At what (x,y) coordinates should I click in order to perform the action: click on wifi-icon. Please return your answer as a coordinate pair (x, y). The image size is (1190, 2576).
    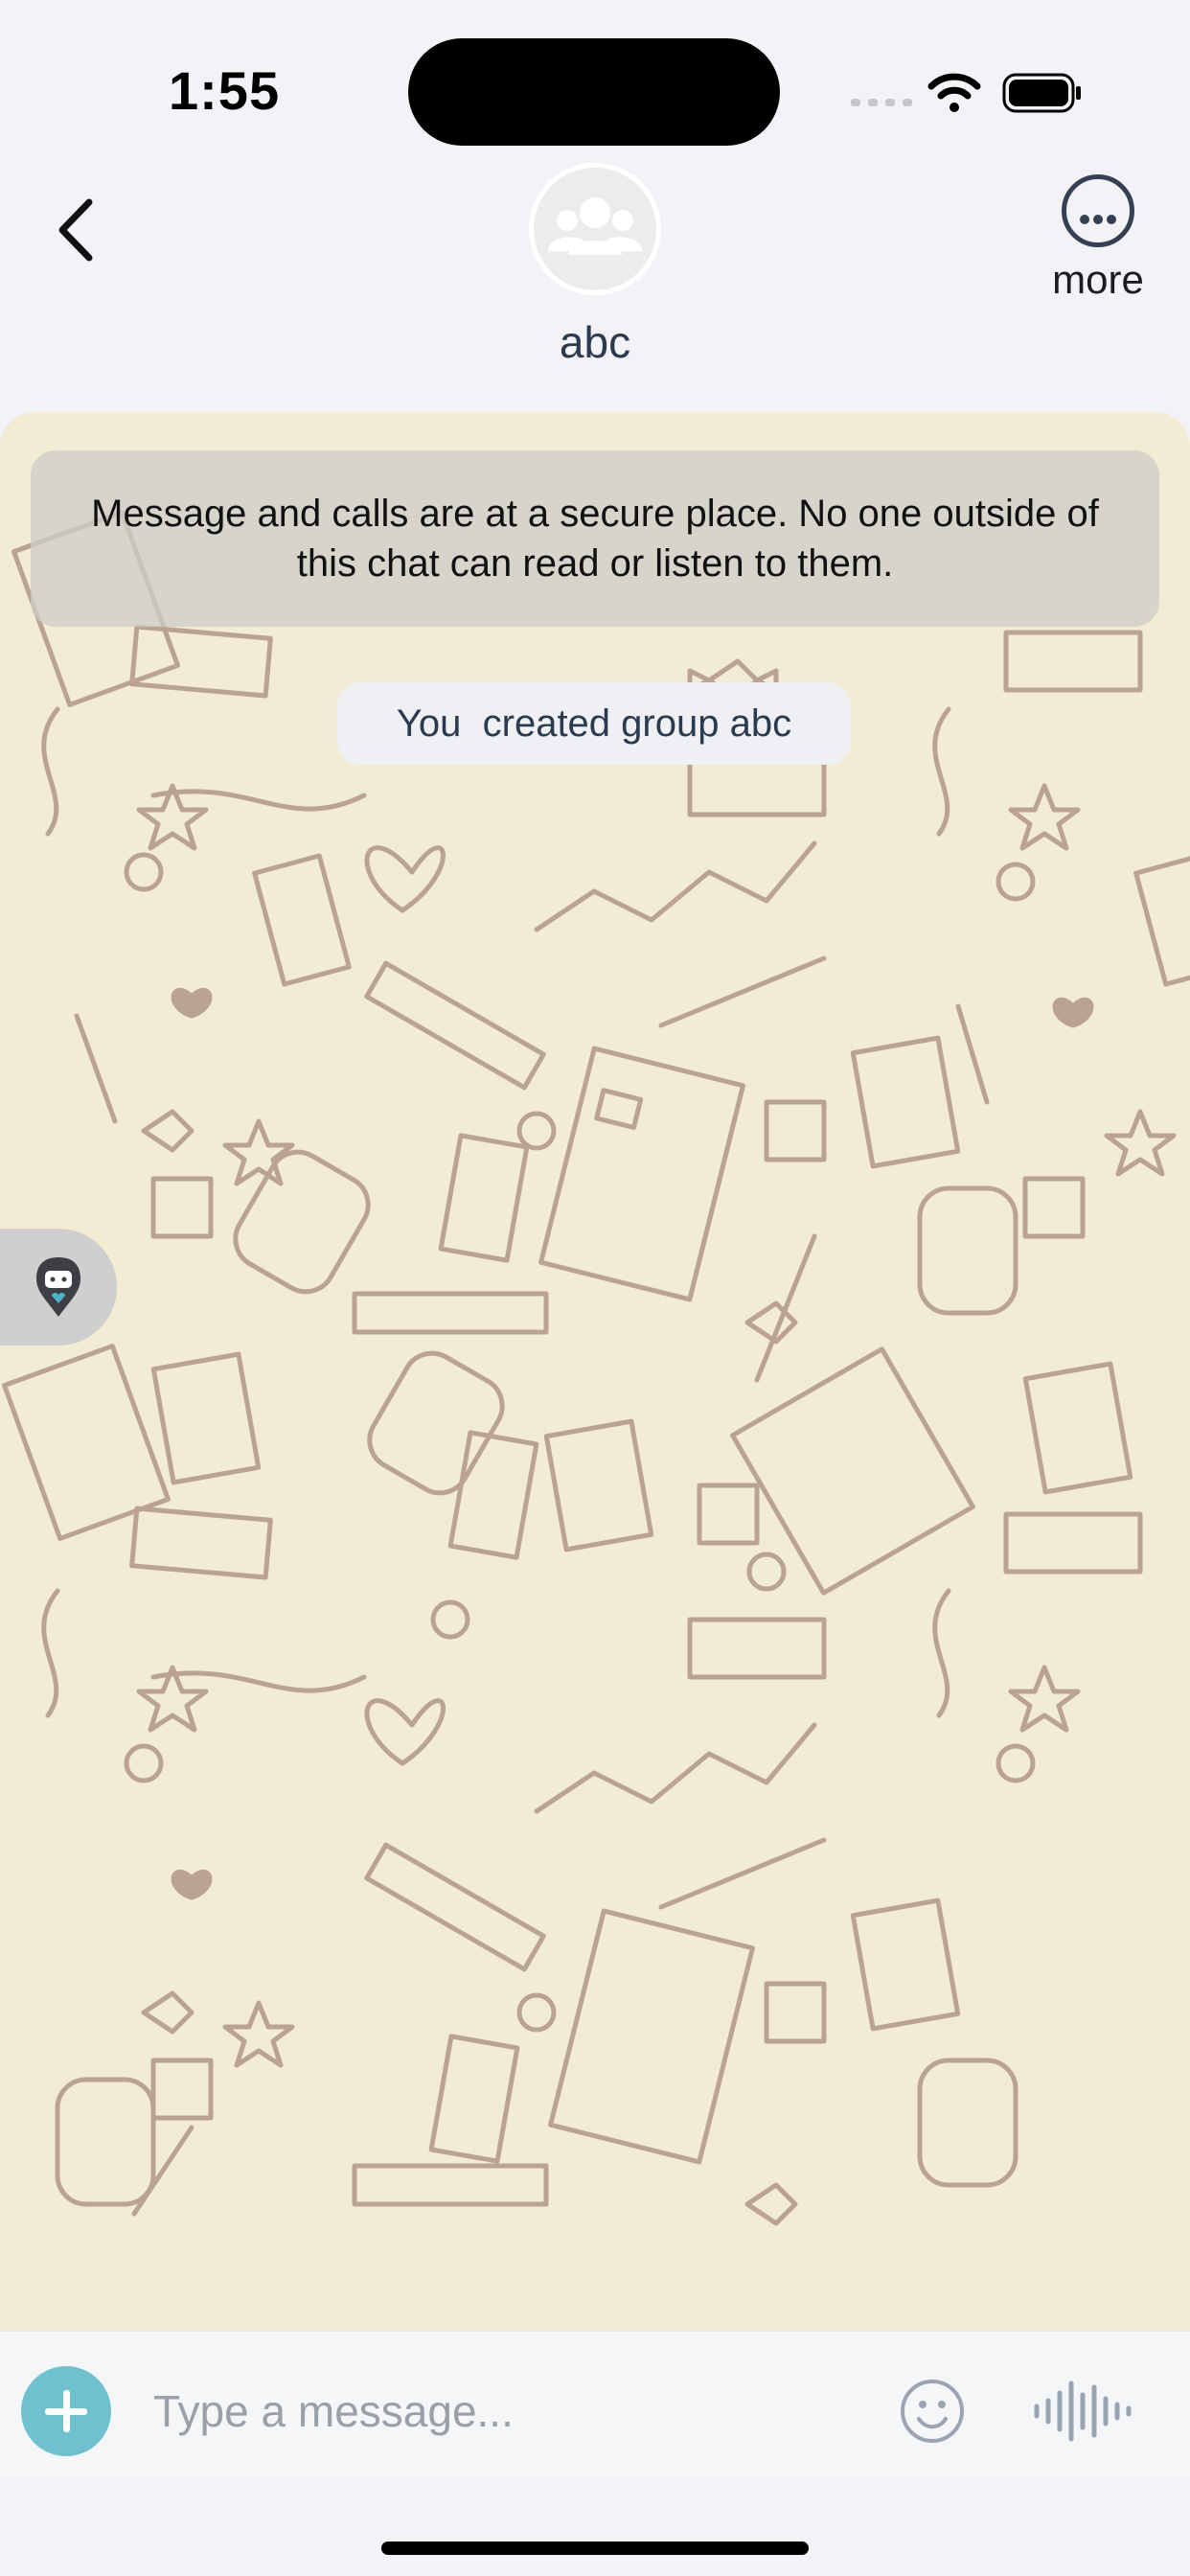
    Looking at the image, I should click on (954, 92).